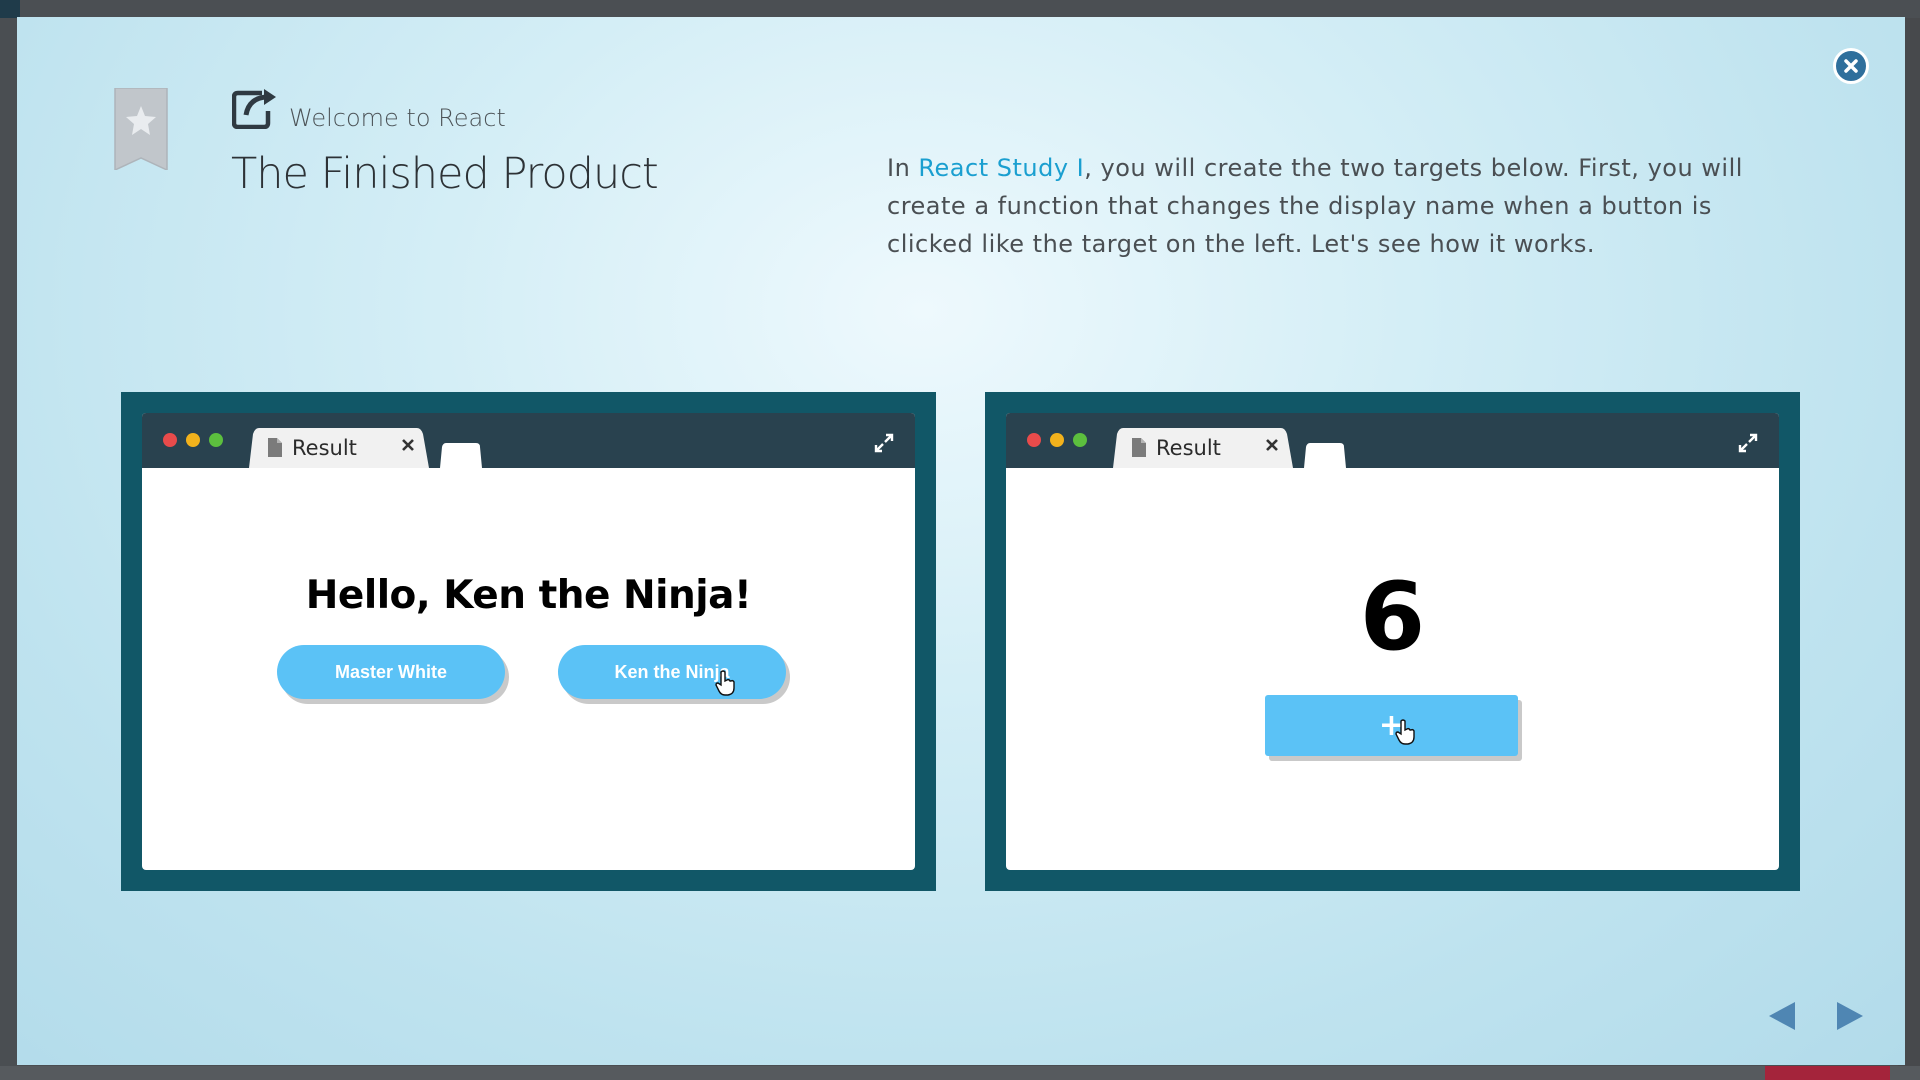  I want to click on background-logo, so click(10, 9).